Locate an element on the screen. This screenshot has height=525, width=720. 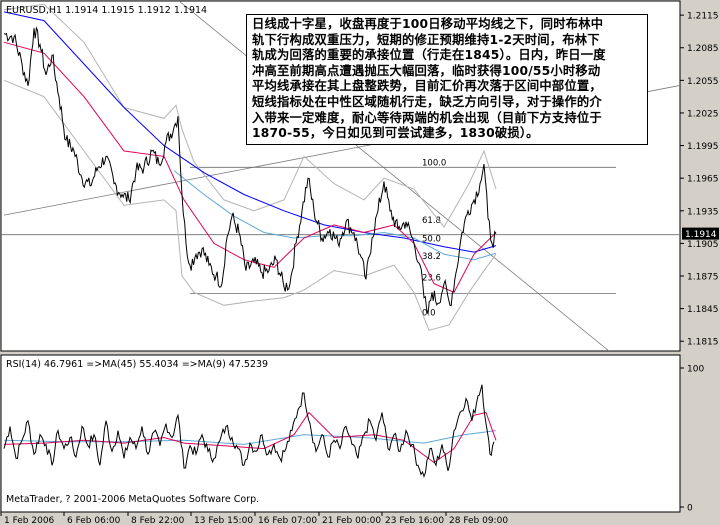
time-tick-label-1: 1 Feb 2006 is located at coordinates (29, 520).